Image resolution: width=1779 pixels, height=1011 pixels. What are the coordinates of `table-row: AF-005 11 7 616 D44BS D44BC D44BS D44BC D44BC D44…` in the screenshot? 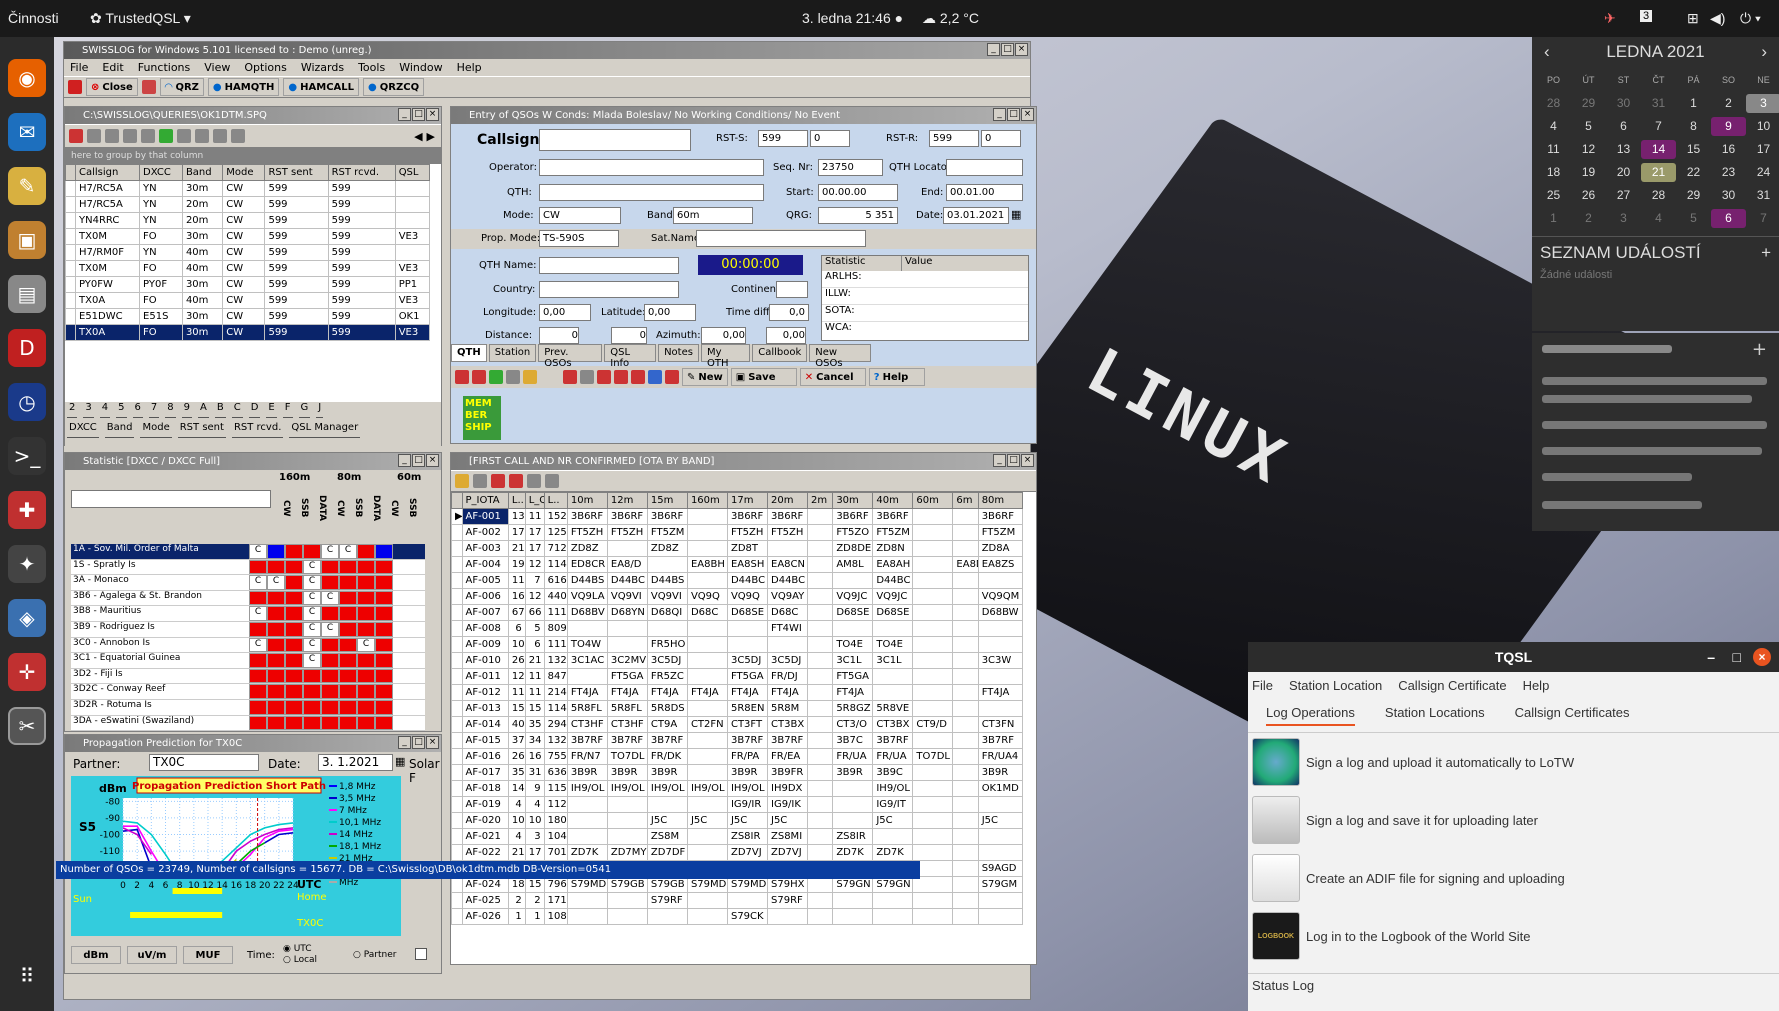 It's located at (737, 580).